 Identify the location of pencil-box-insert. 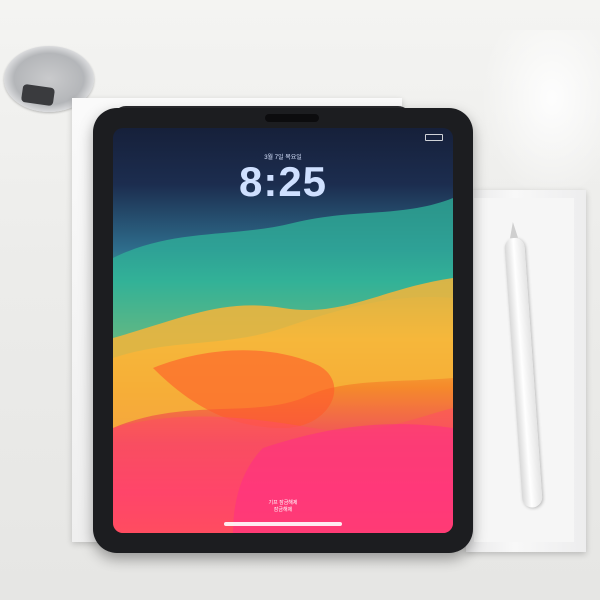
(524, 370).